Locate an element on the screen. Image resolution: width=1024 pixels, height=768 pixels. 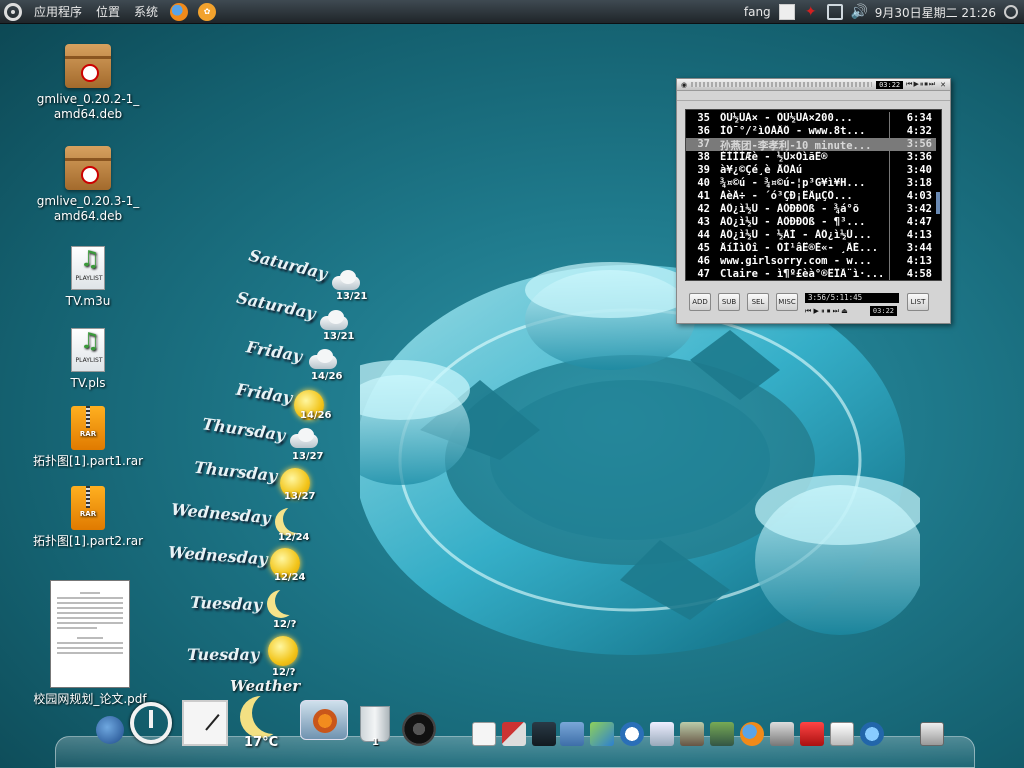
tools-icon is located at coordinates (514, 734).